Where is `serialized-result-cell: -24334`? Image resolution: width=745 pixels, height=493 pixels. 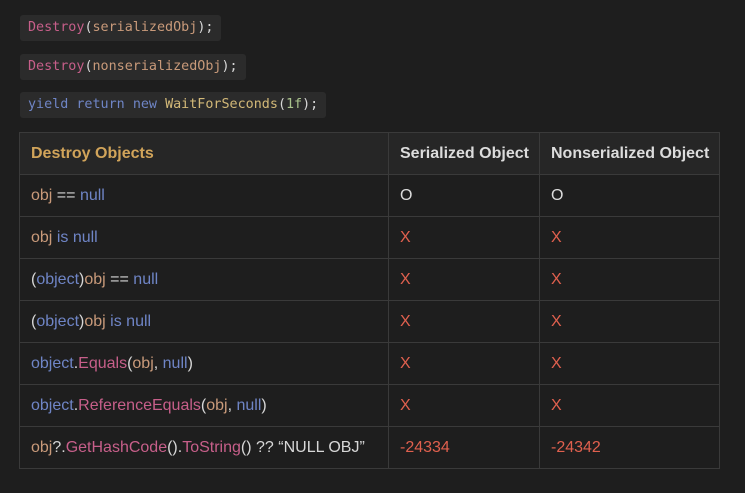 serialized-result-cell: -24334 is located at coordinates (464, 447).